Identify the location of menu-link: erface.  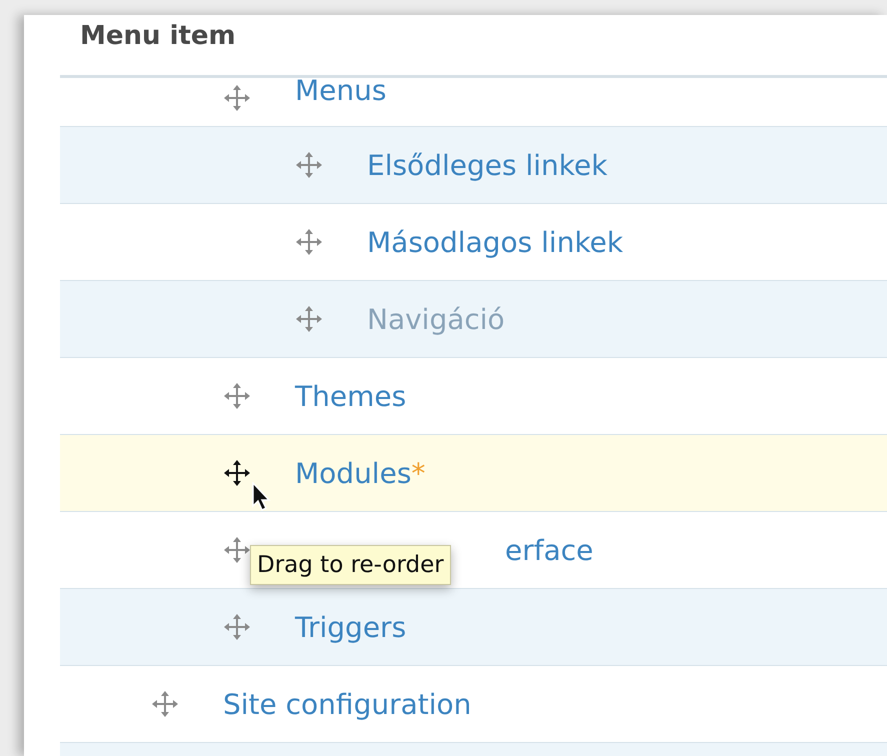
(549, 550).